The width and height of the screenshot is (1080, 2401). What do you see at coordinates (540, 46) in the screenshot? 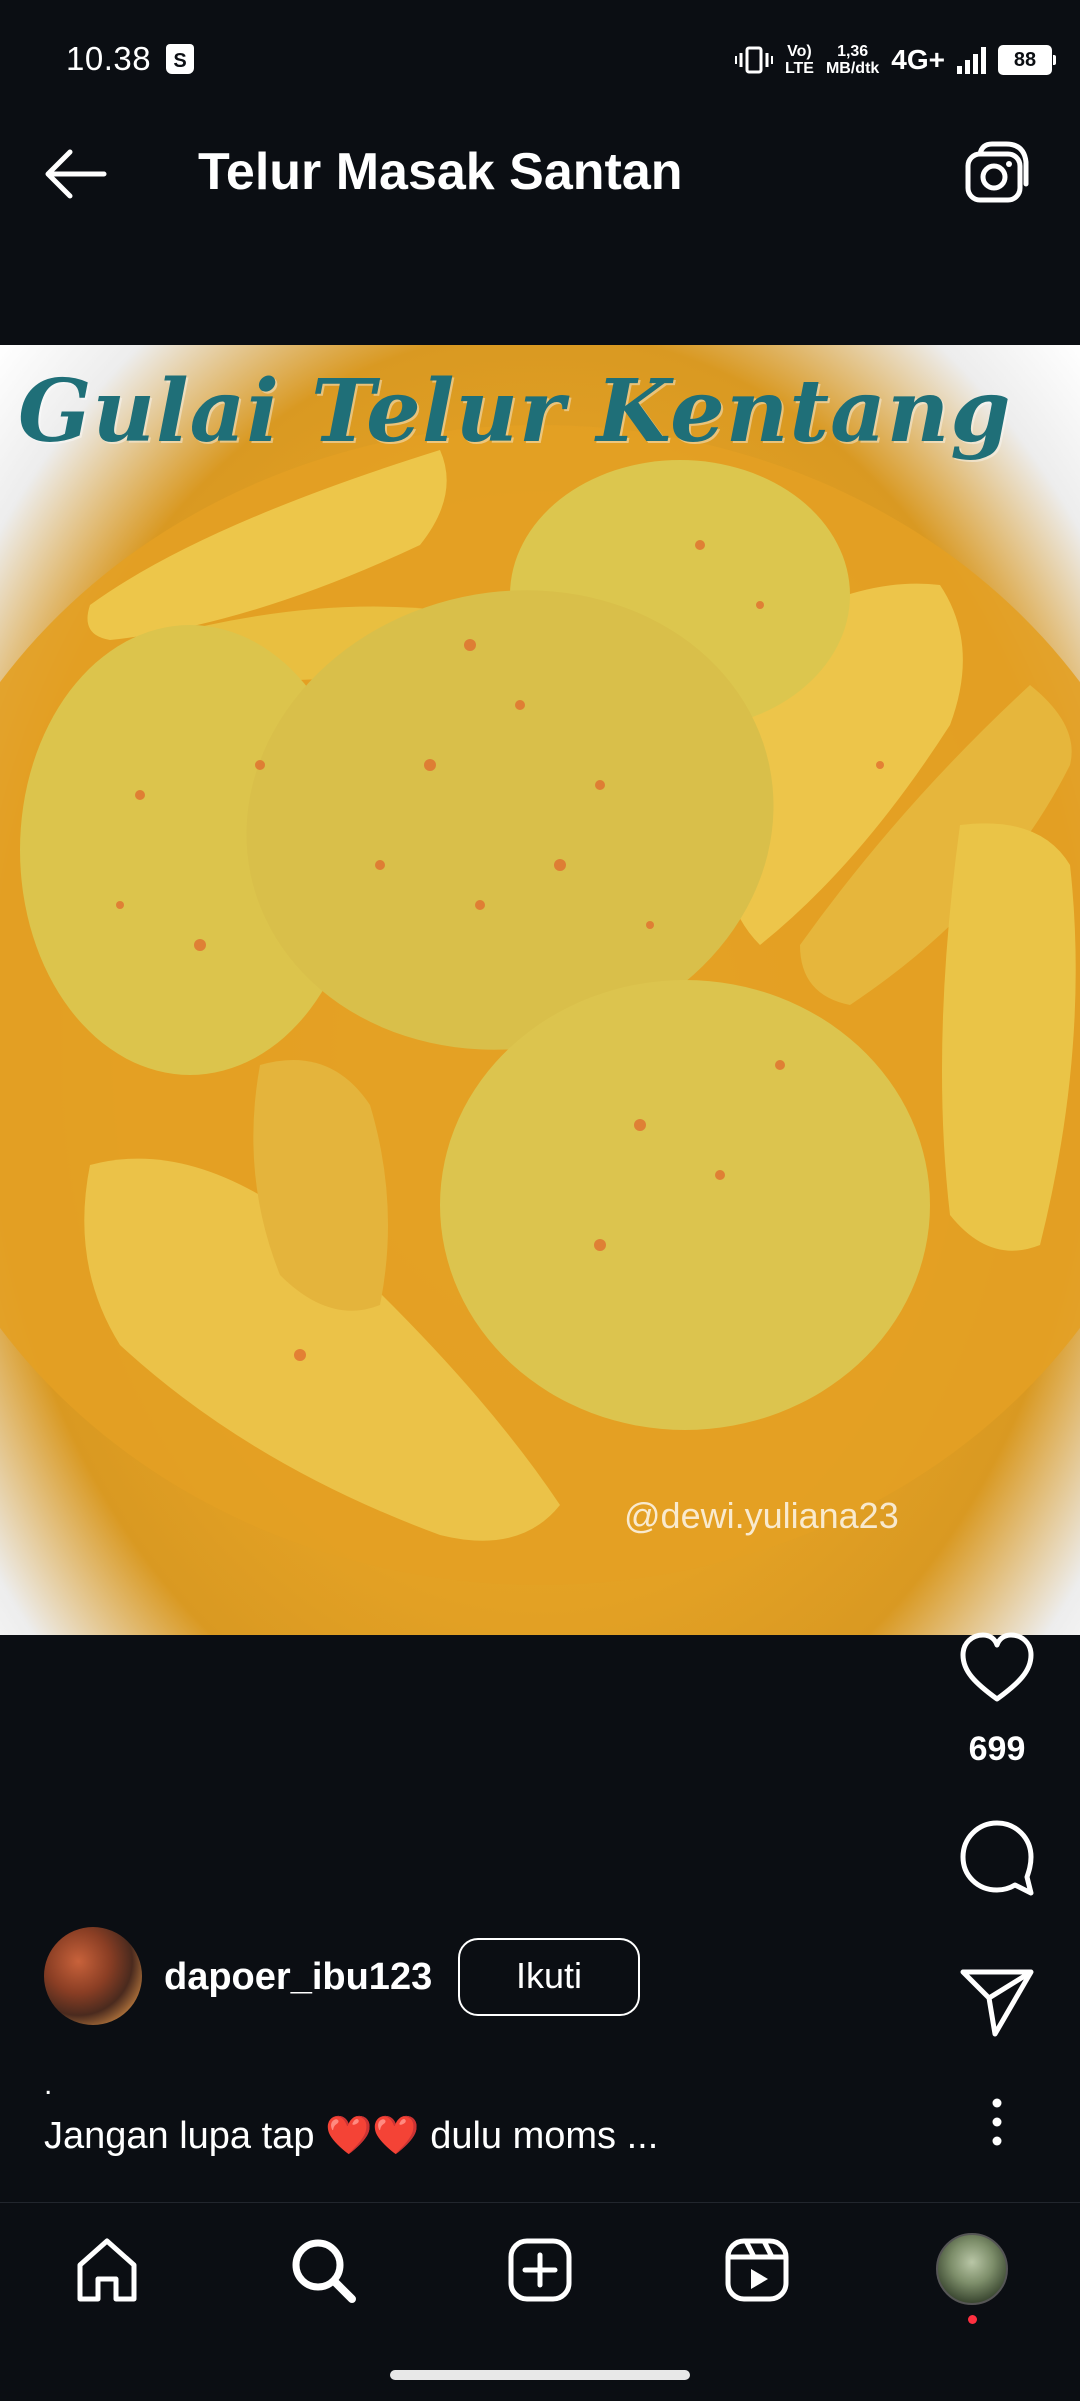
I see `status-bar: 10.38 S Vo) LTE 1,36 MB/dtk 4G+ 88` at bounding box center [540, 46].